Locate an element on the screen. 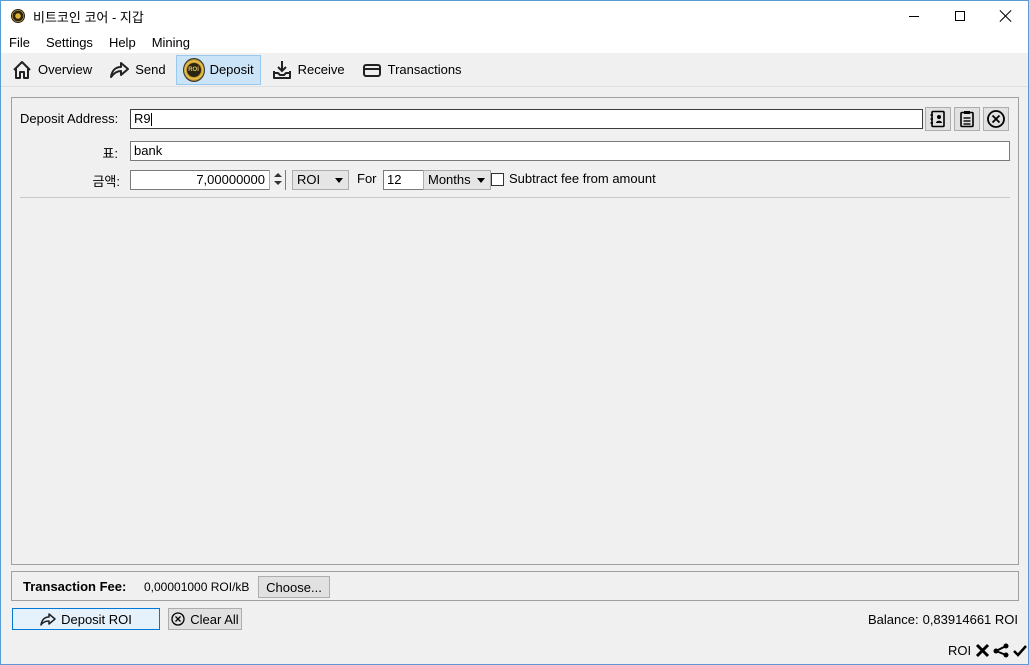  maximize-button is located at coordinates (960, 16).